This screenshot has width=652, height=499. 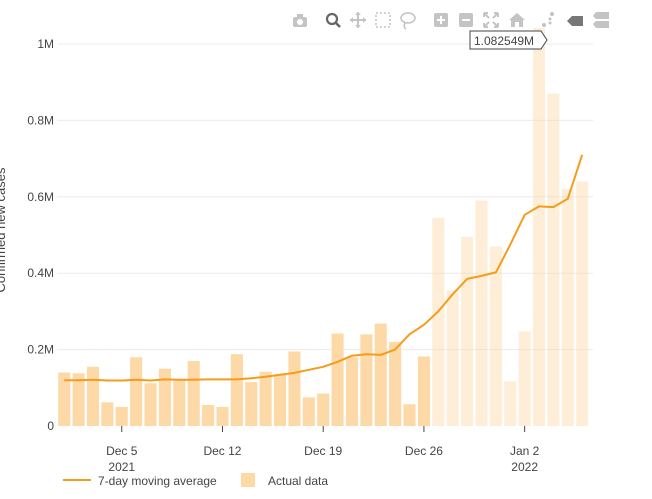 I want to click on zoom-in-icon, so click(x=441, y=20).